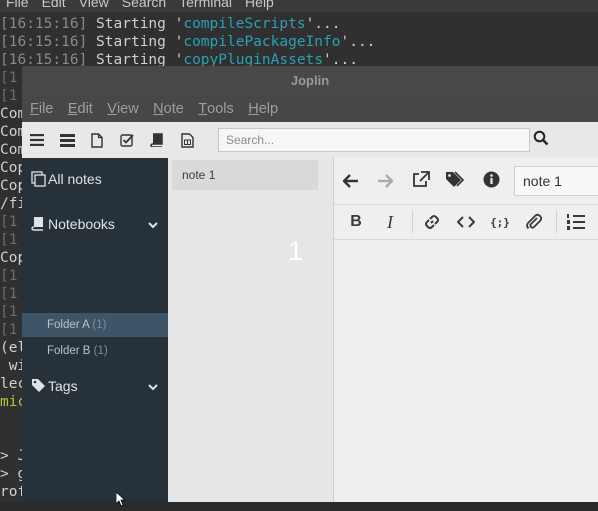  What do you see at coordinates (296, 251) in the screenshot?
I see `overlay-number: 1` at bounding box center [296, 251].